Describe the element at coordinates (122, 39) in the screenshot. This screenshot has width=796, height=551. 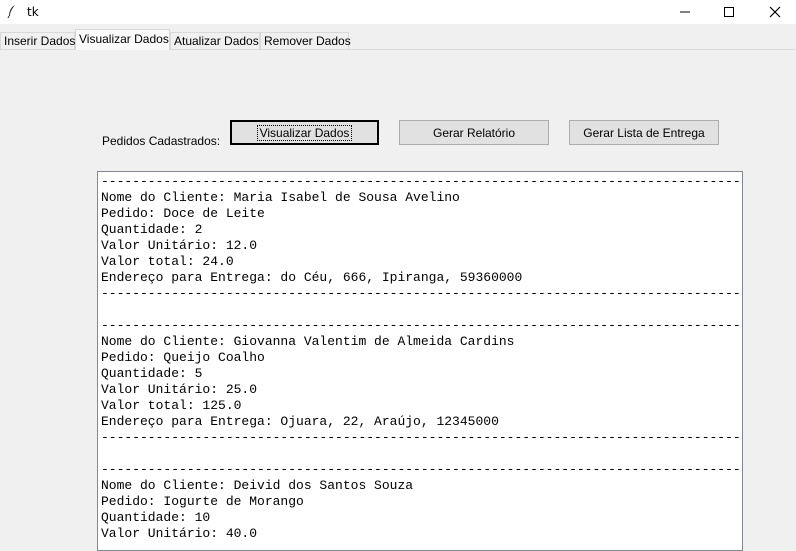
I see `tab-visualizar-dados: Visualizar Dados` at that location.